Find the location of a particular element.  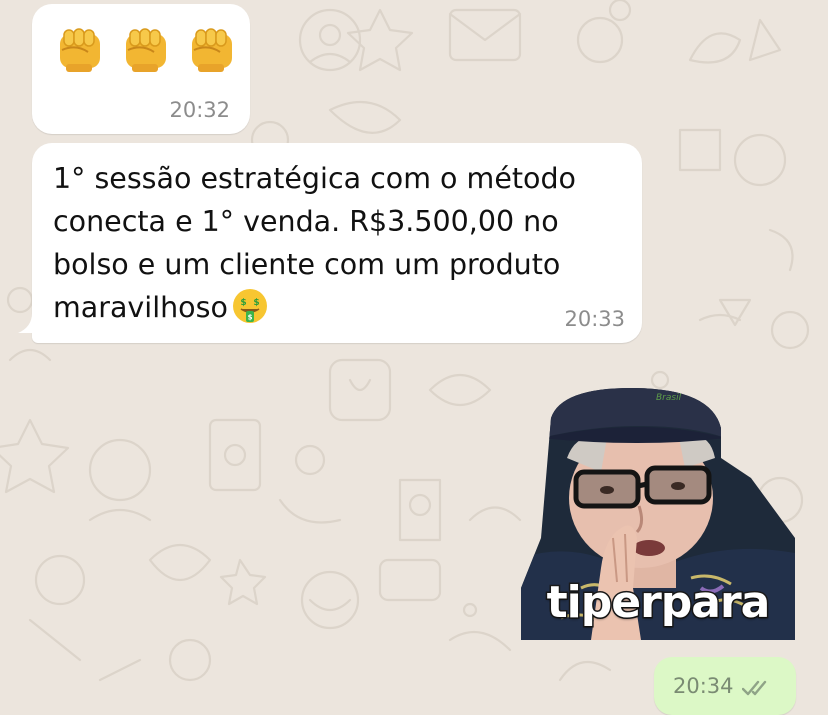

message-timestamp: 20:33 is located at coordinates (594, 319).